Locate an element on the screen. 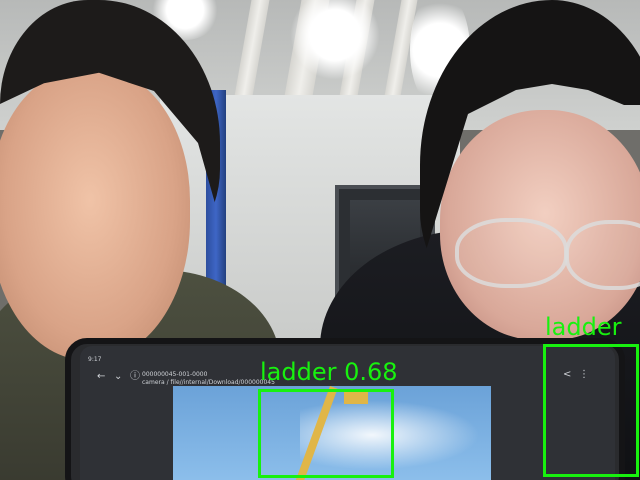  ceiling-light is located at coordinates (335, 40).